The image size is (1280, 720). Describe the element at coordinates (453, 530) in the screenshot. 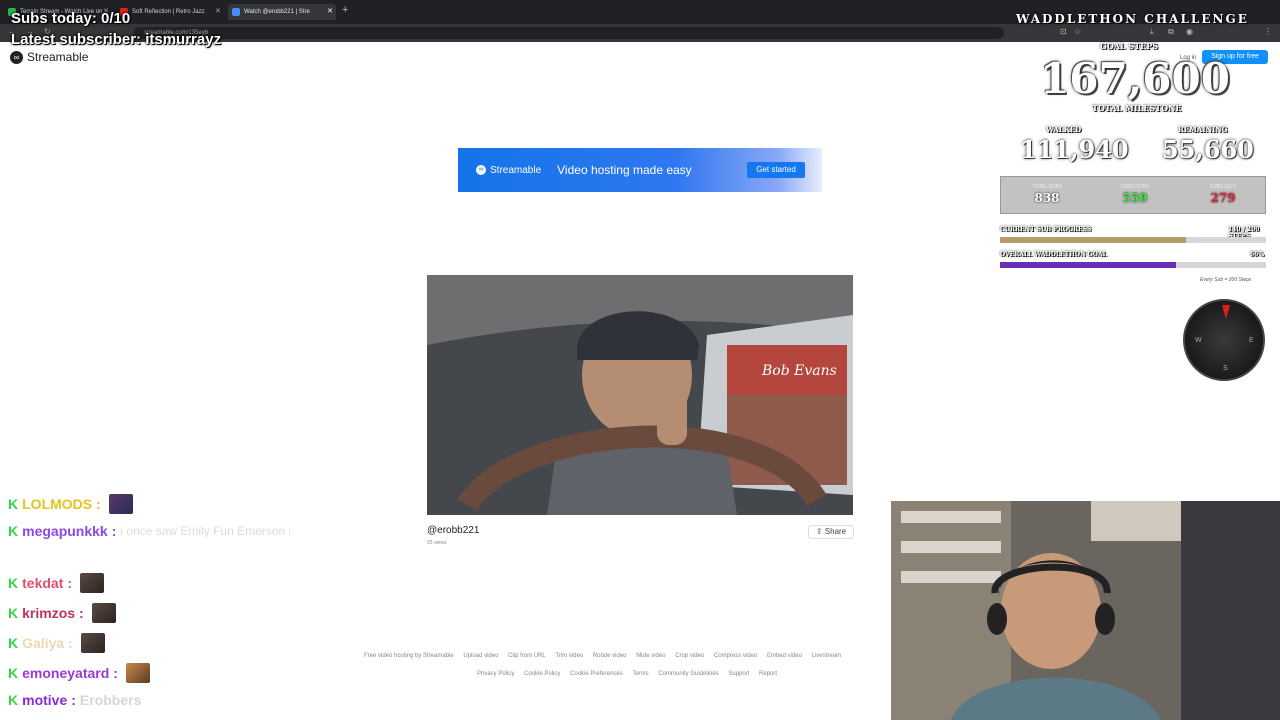

I see `uploader-name: @erobb221` at that location.